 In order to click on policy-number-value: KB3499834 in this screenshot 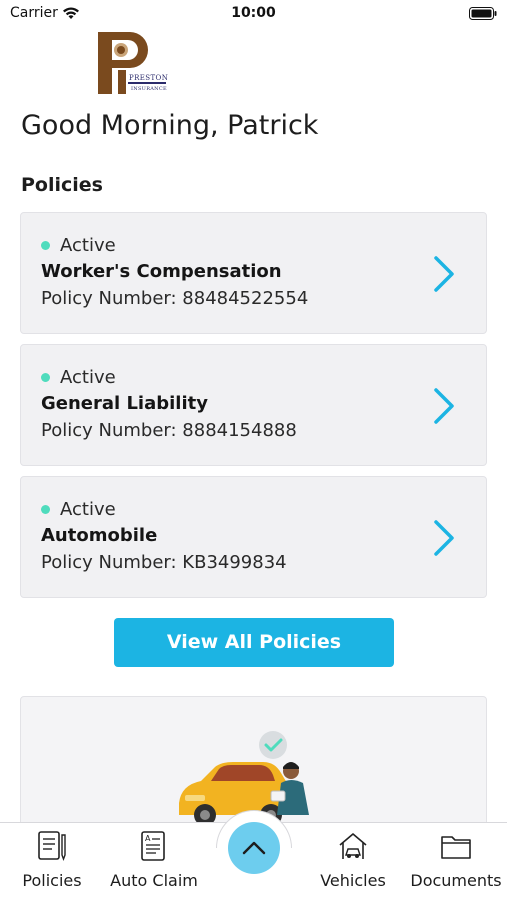, I will do `click(234, 562)`.